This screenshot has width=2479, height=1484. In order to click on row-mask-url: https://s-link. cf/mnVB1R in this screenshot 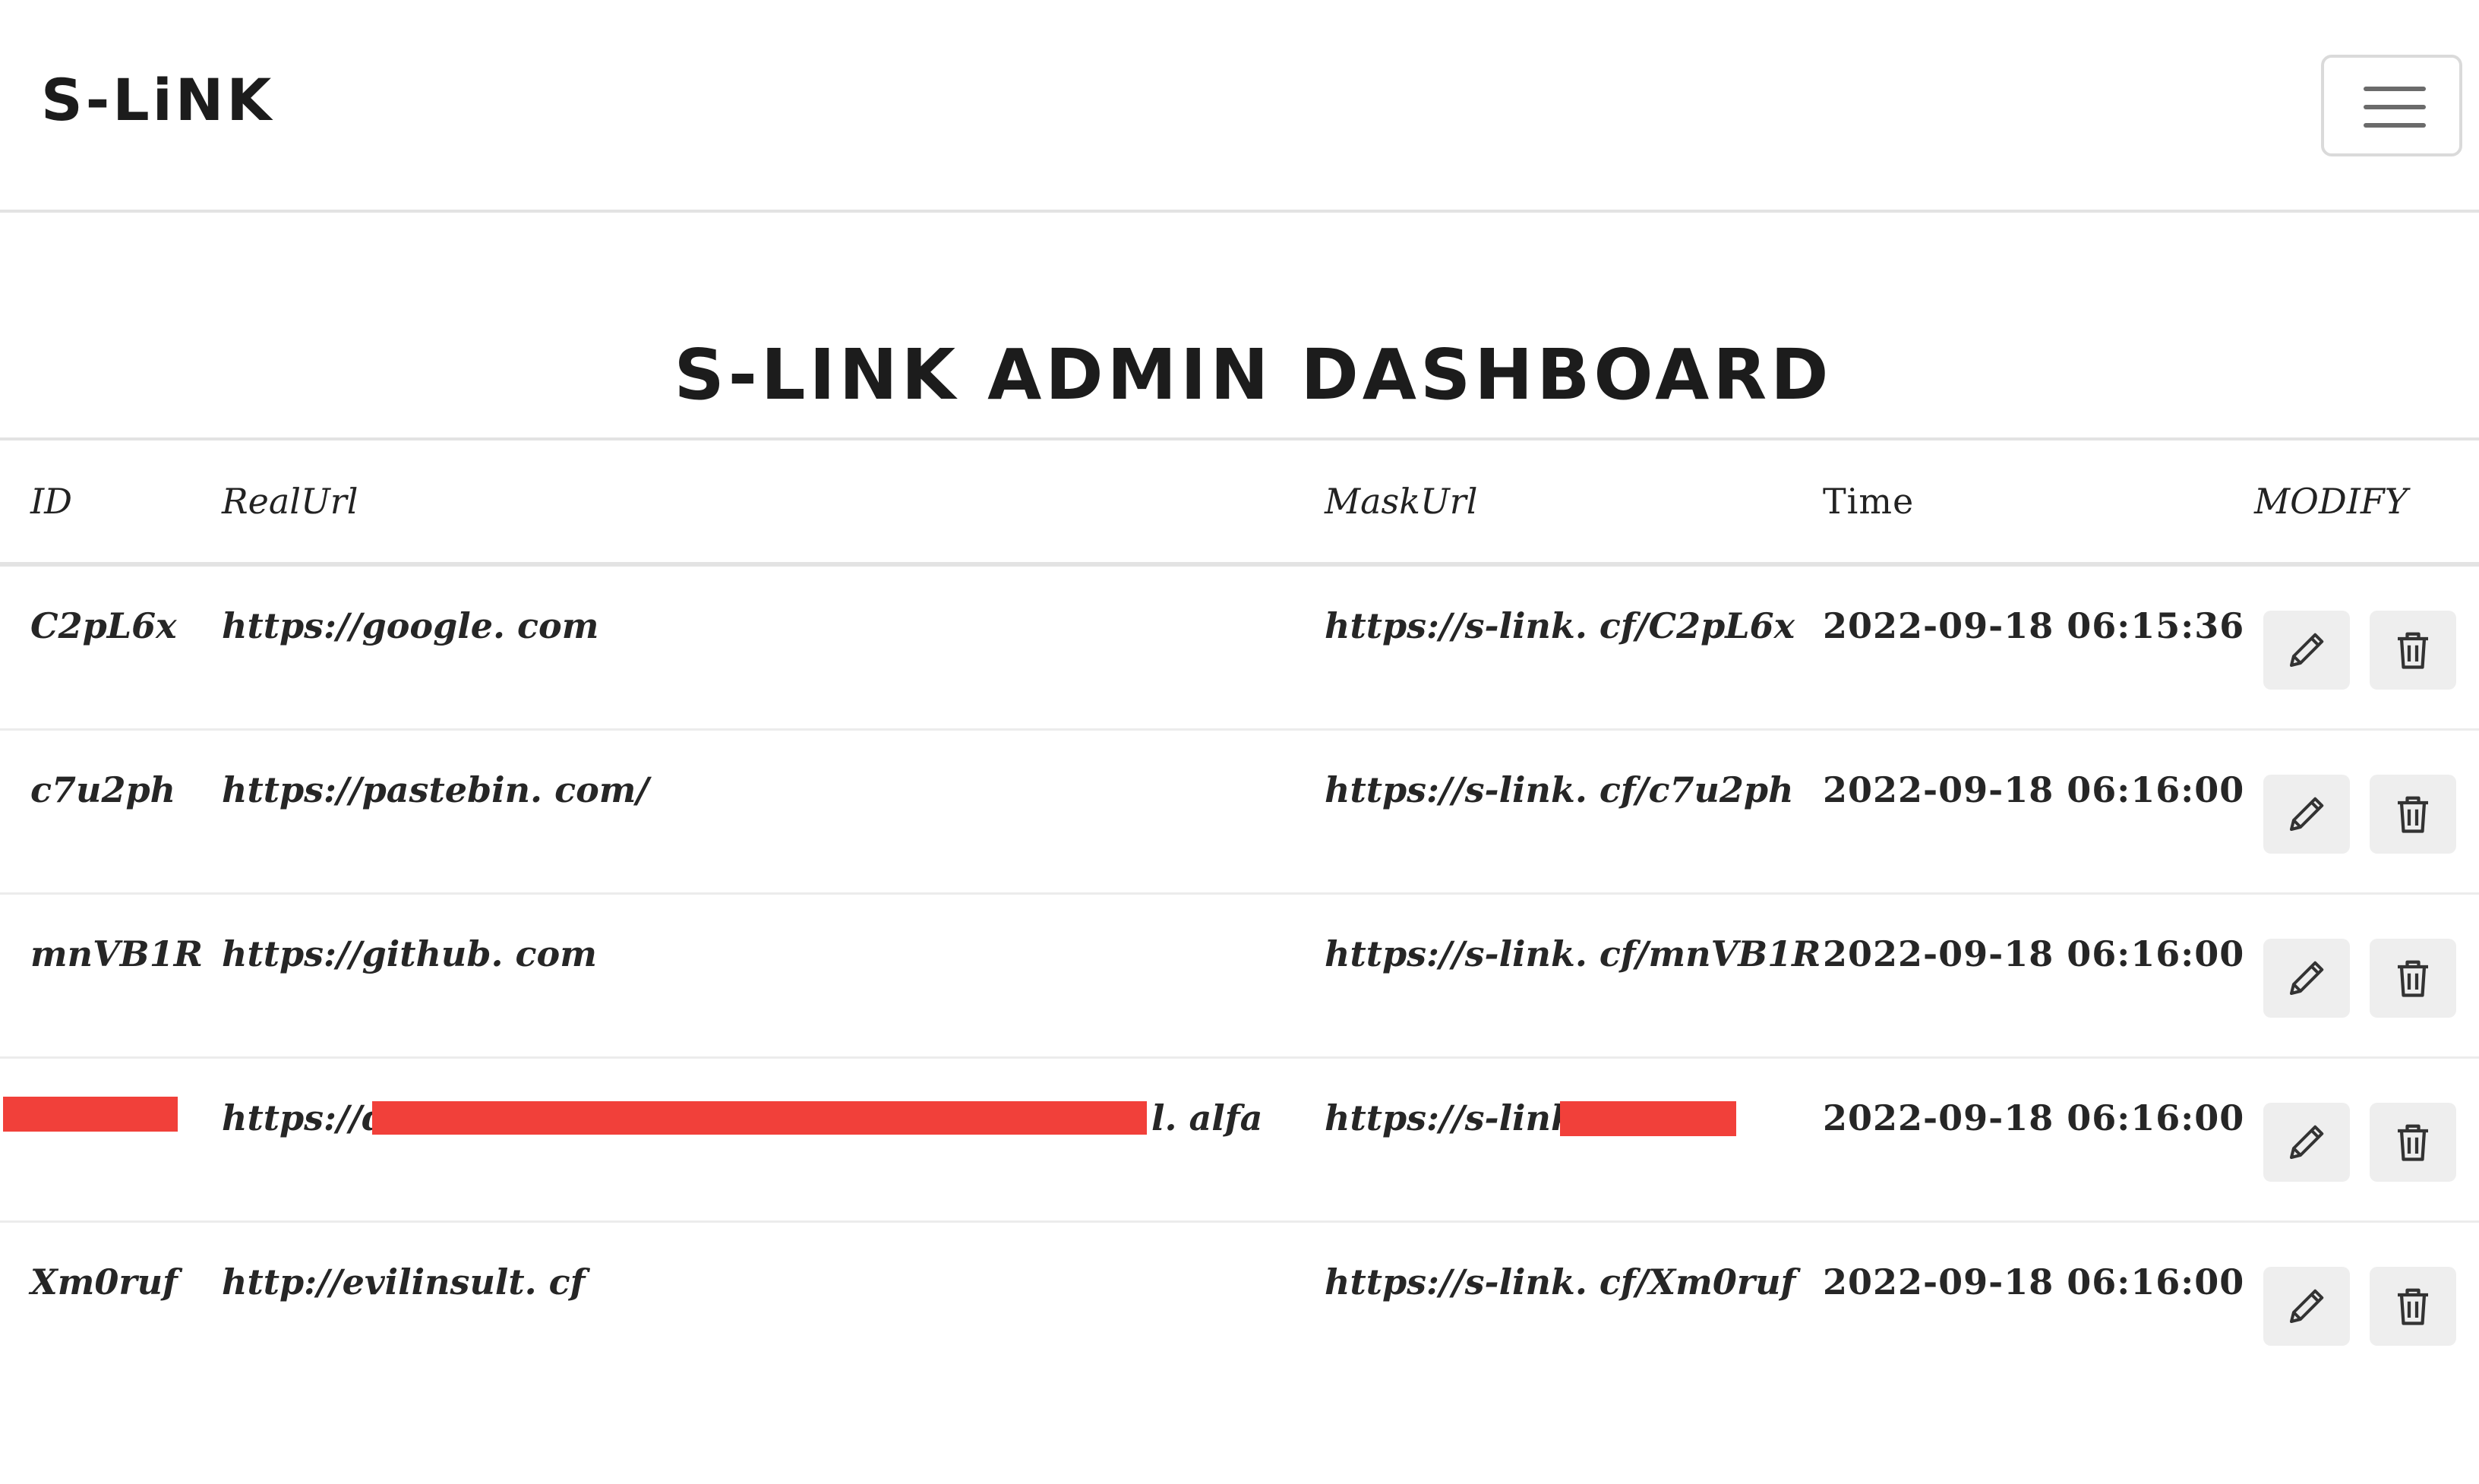, I will do `click(1573, 954)`.